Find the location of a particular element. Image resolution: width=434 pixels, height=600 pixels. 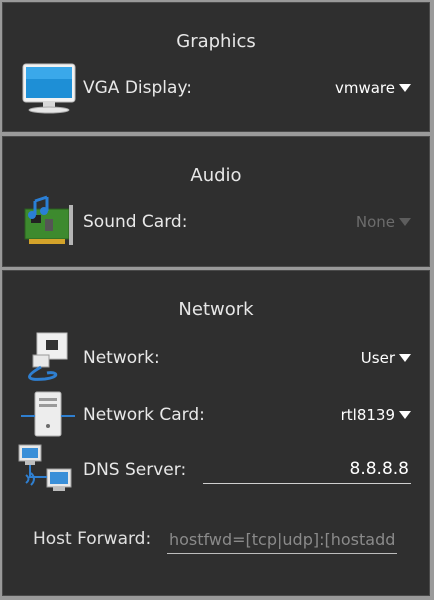

sound-card-select: None is located at coordinates (383, 222).